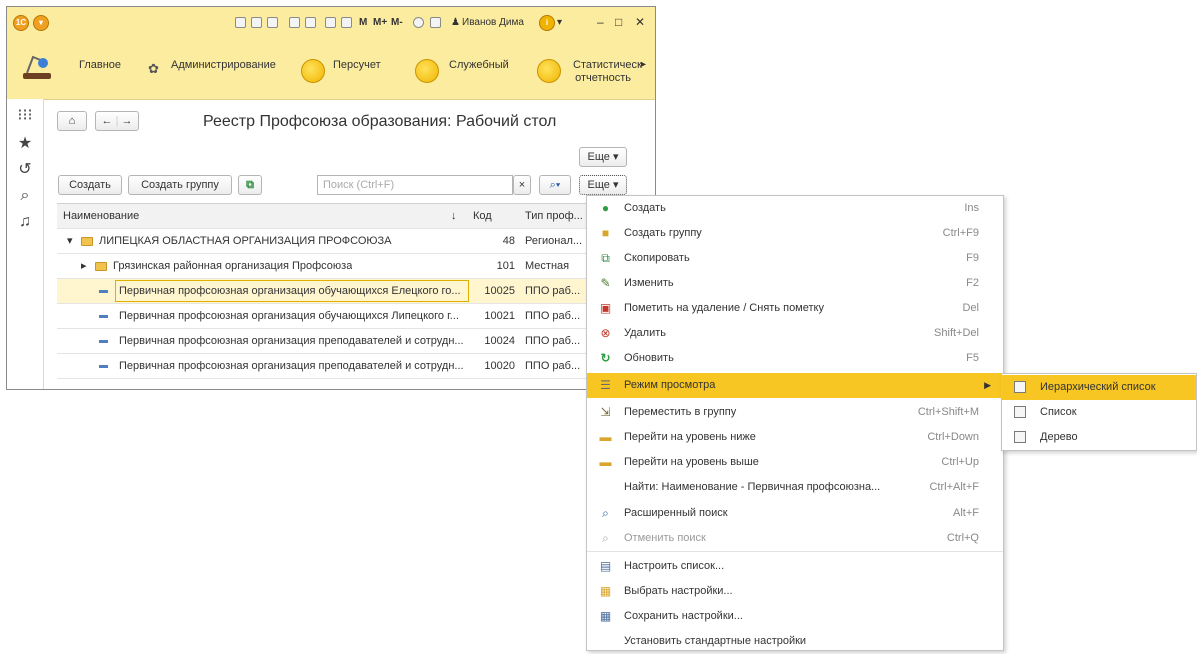  What do you see at coordinates (607, 72) in the screenshot?
I see `section-stats: Статистическ отчетность` at bounding box center [607, 72].